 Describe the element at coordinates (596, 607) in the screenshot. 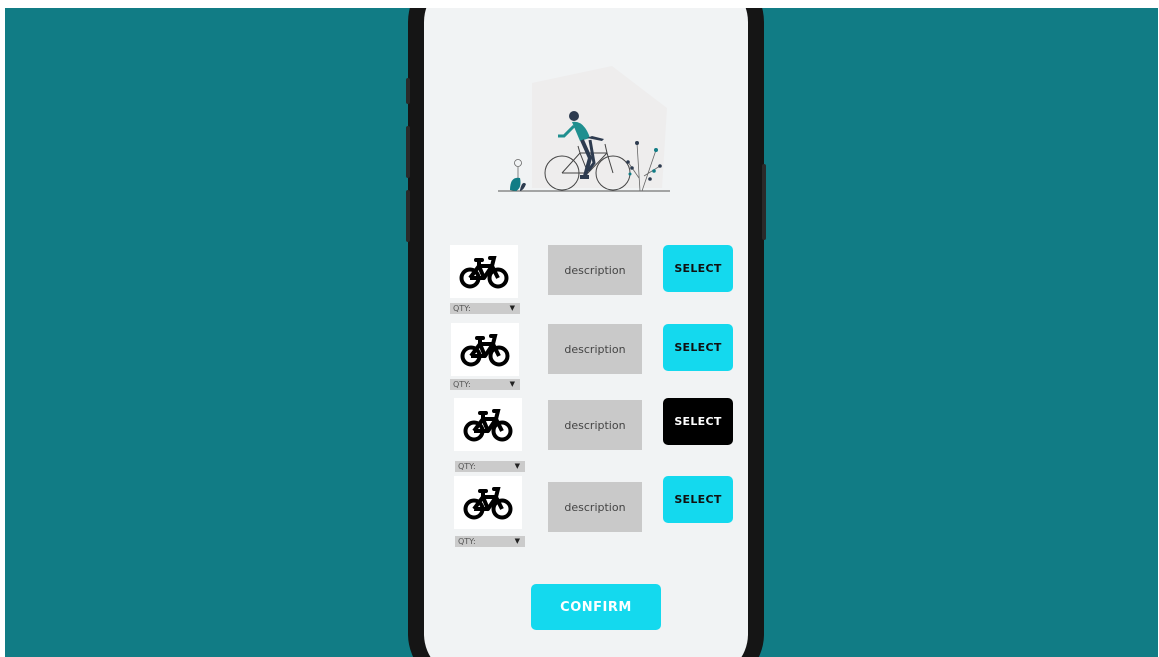

I see `confirm-button: CONFIRM` at that location.